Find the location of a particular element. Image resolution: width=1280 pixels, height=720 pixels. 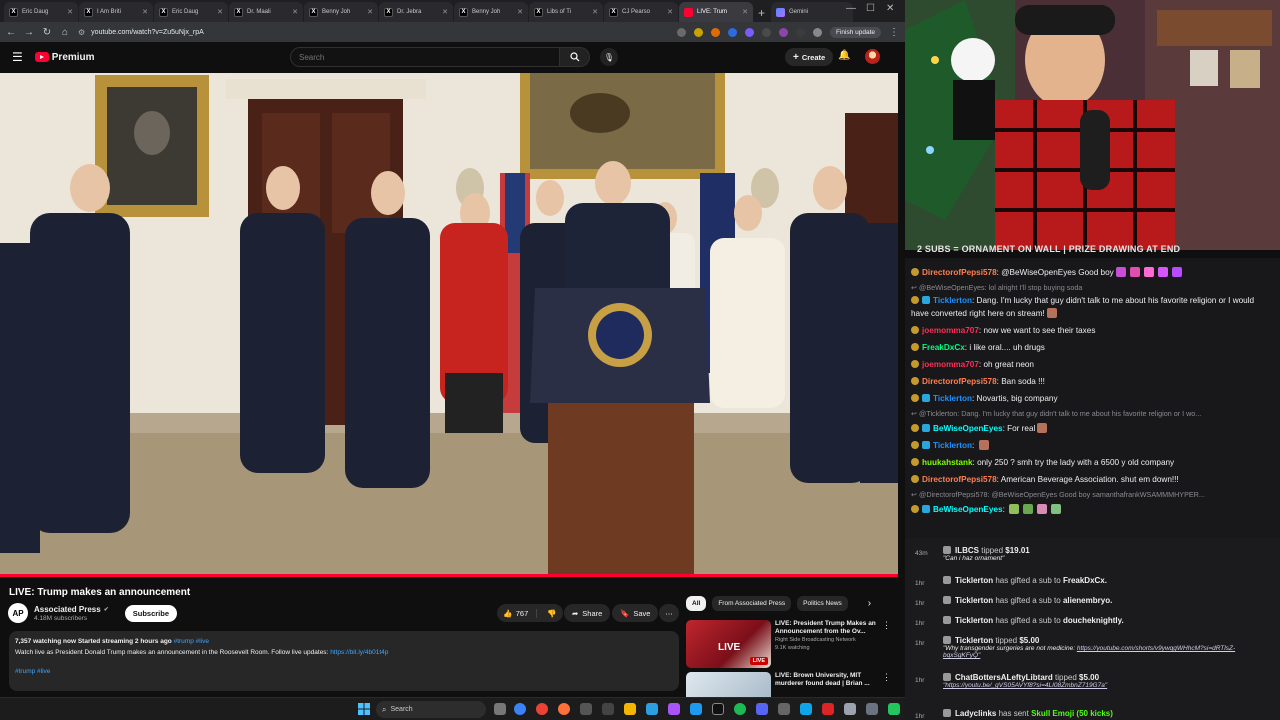

event-target: FreakDxCx. is located at coordinates (1085, 580).